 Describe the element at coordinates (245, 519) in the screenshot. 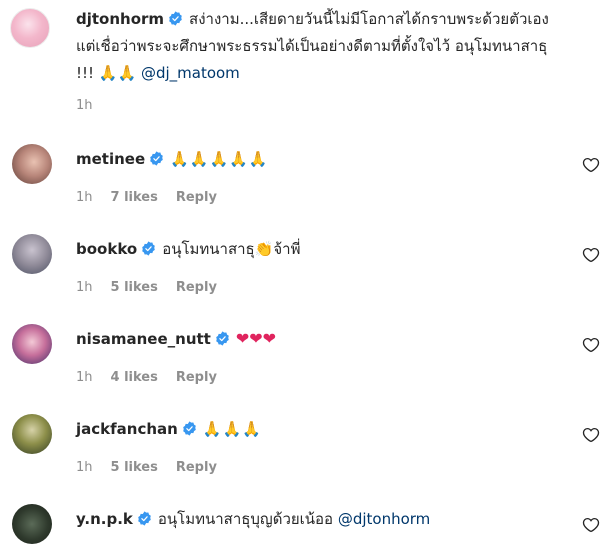

I see `comment-body: อนุโมทนาสาธุบุญด้วยเน้ออ` at that location.